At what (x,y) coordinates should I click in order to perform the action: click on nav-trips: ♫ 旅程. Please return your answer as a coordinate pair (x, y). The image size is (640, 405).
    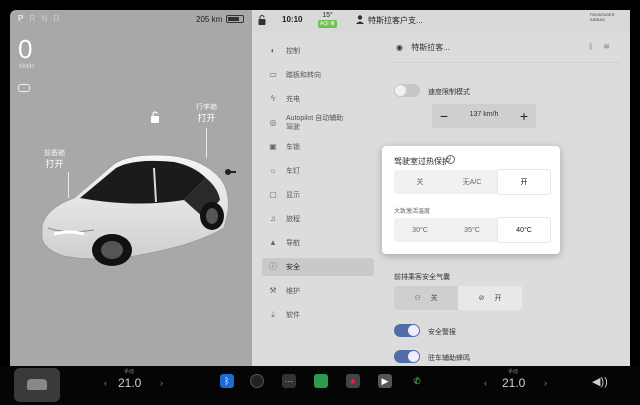
    Looking at the image, I should click on (318, 219).